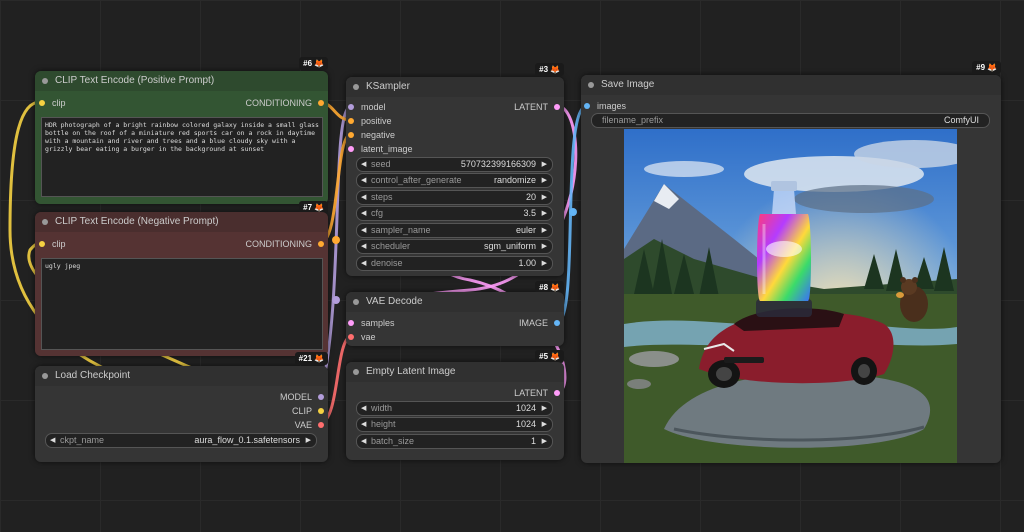 The image size is (1024, 532). I want to click on node-id-badge: #9 🦊, so click(986, 67).